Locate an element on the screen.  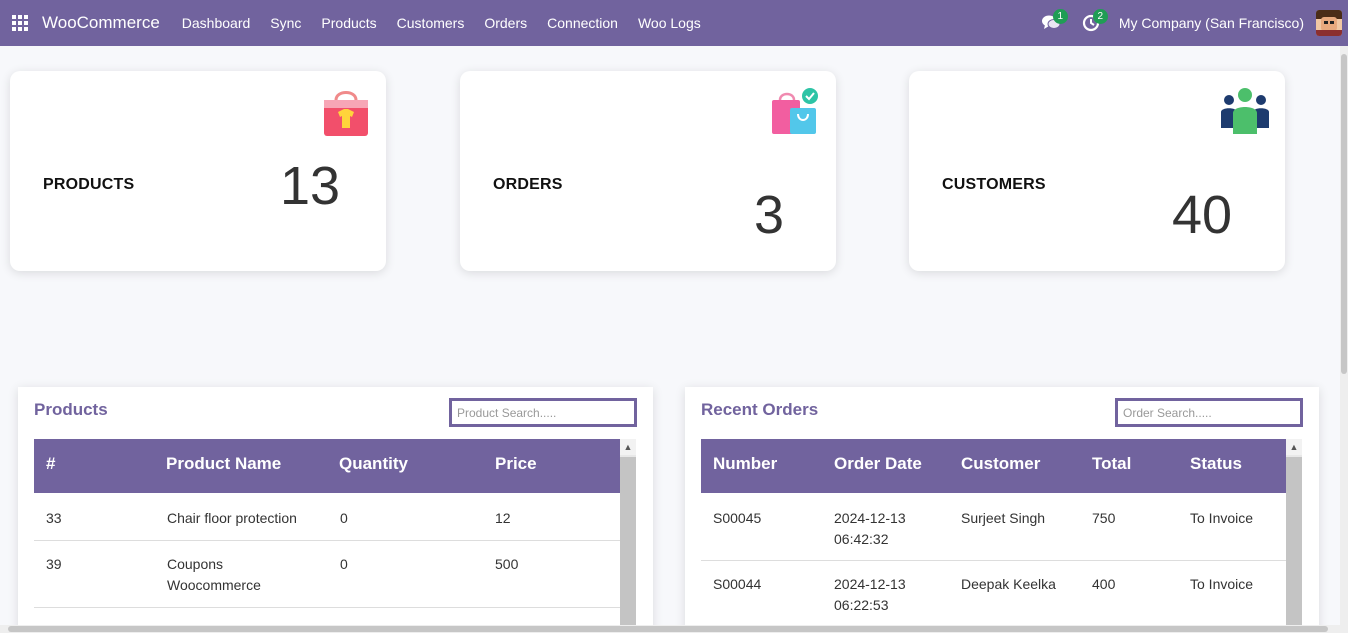
table-row: 39 Coupons Woocommerce 0 500 is located at coordinates (327, 574).